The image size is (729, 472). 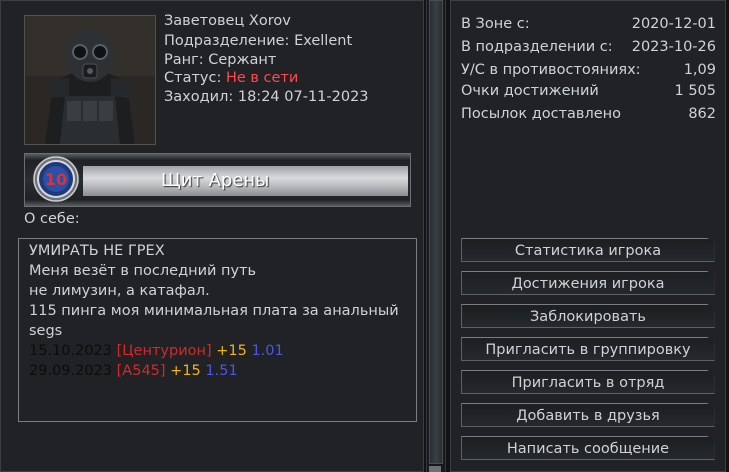 What do you see at coordinates (221, 371) in the screenshot?
I see `entry-ratio: 1.51` at bounding box center [221, 371].